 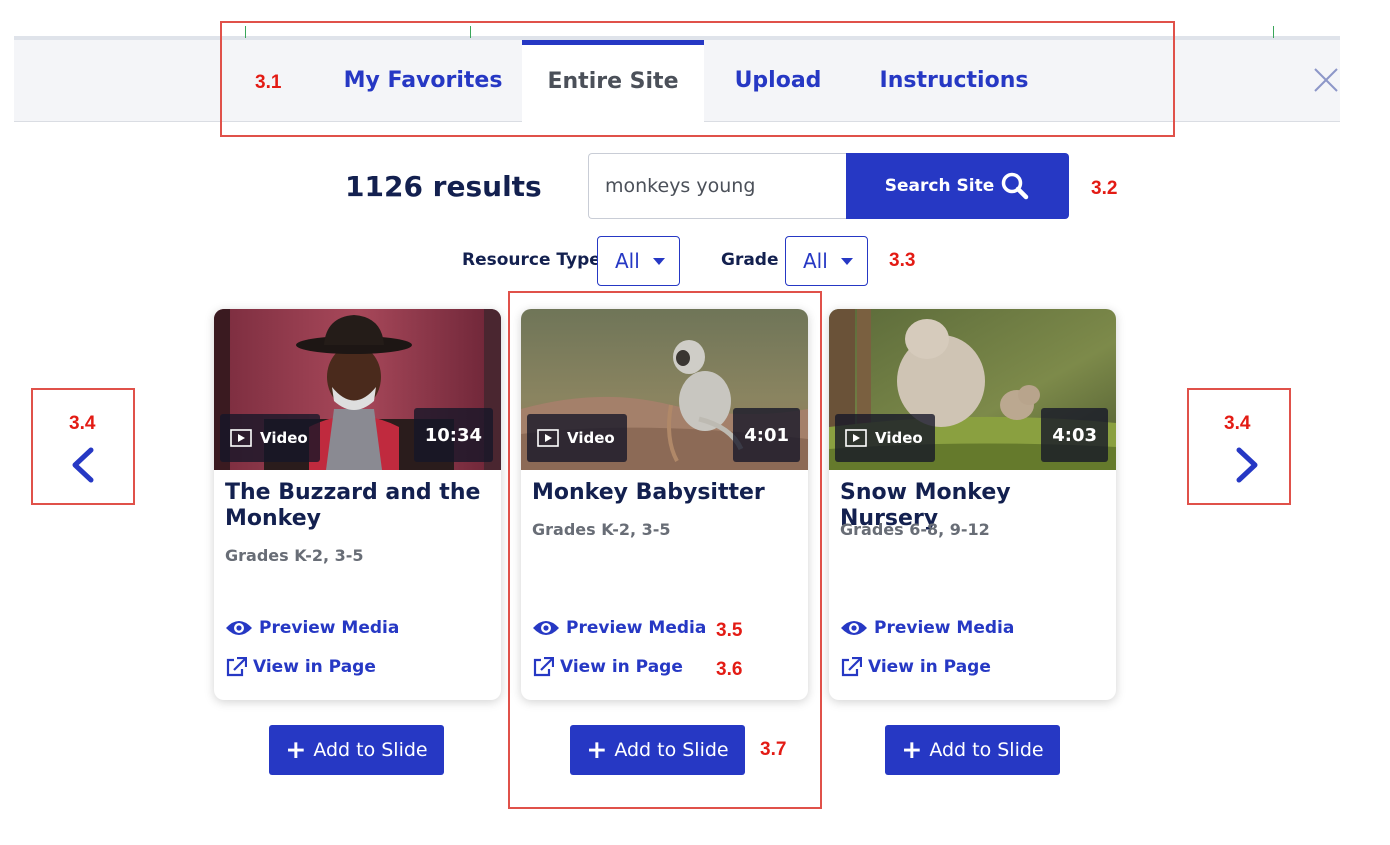 I want to click on video-thumbnail: Video 4:03, so click(x=972, y=389).